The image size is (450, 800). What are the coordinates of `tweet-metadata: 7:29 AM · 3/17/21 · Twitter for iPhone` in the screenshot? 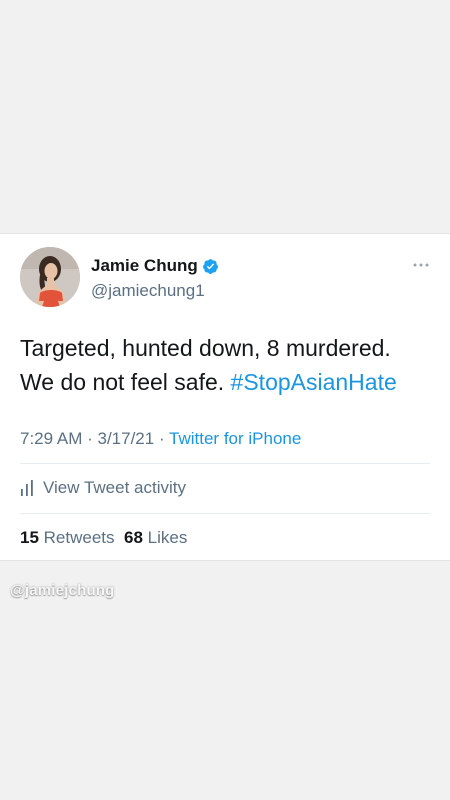 It's located at (160, 439).